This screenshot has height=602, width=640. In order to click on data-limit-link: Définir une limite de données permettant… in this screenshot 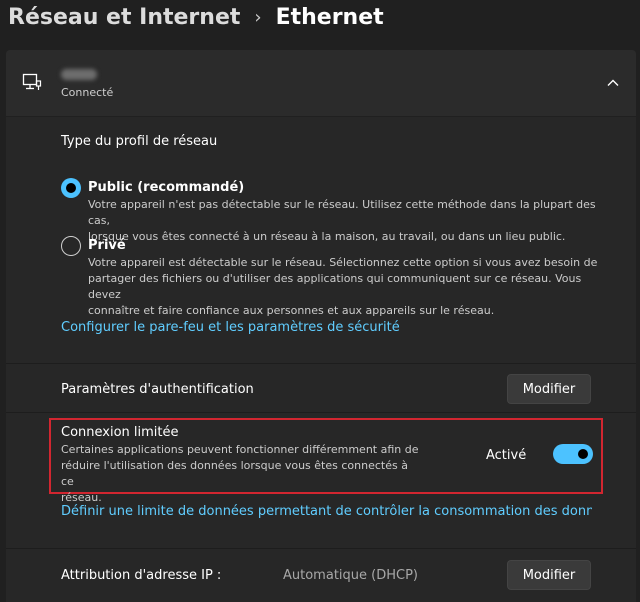, I will do `click(326, 511)`.